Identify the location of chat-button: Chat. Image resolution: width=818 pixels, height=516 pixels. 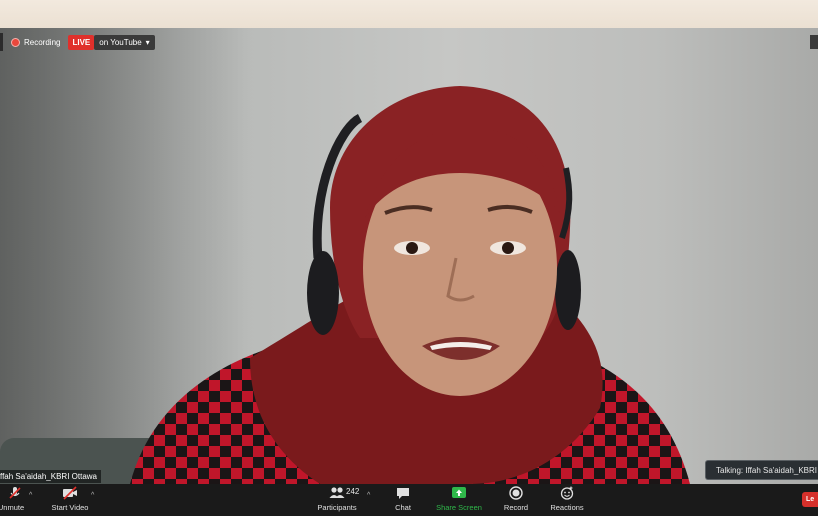
(403, 499).